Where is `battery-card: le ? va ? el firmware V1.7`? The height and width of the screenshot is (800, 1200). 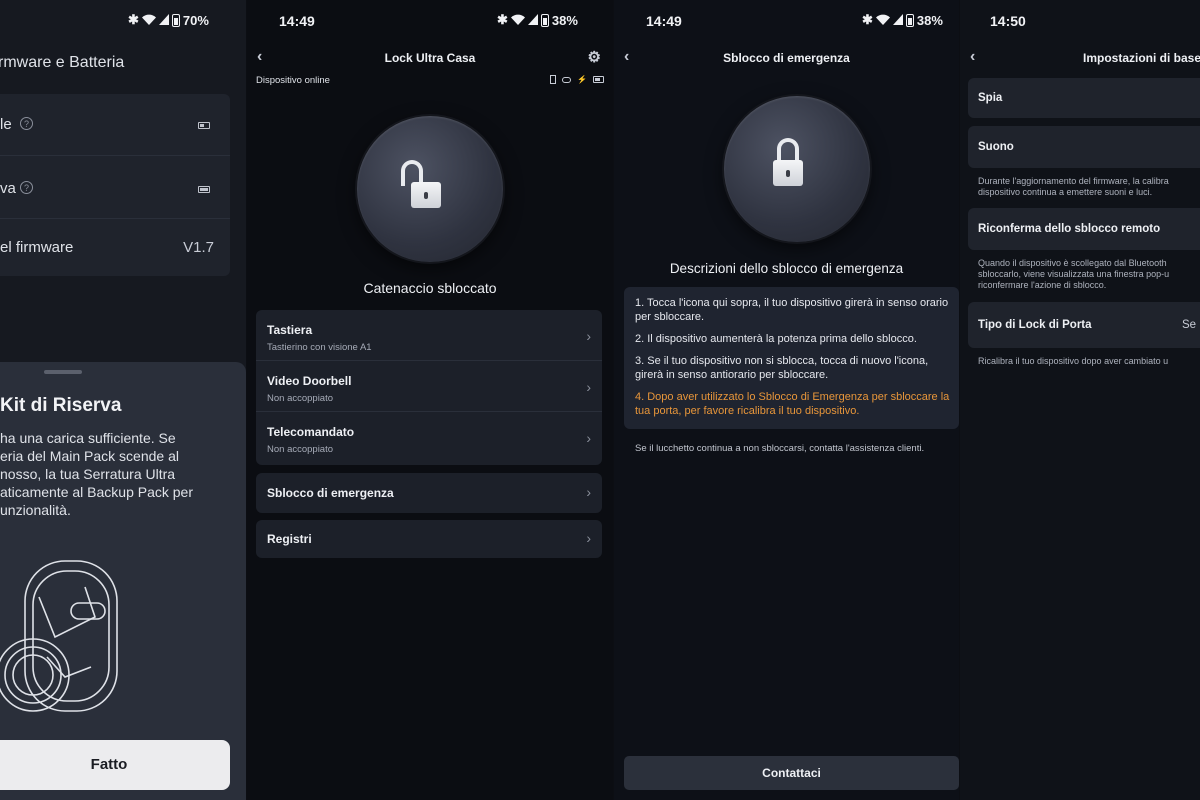
battery-card: le ? va ? el firmware V1.7 is located at coordinates (115, 185).